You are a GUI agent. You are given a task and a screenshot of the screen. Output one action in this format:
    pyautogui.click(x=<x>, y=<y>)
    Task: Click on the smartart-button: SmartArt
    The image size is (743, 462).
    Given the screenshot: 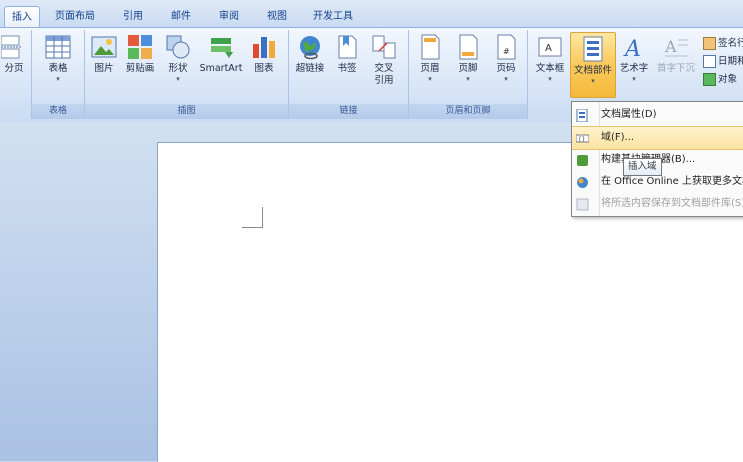 What is the action you would take?
    pyautogui.click(x=221, y=54)
    